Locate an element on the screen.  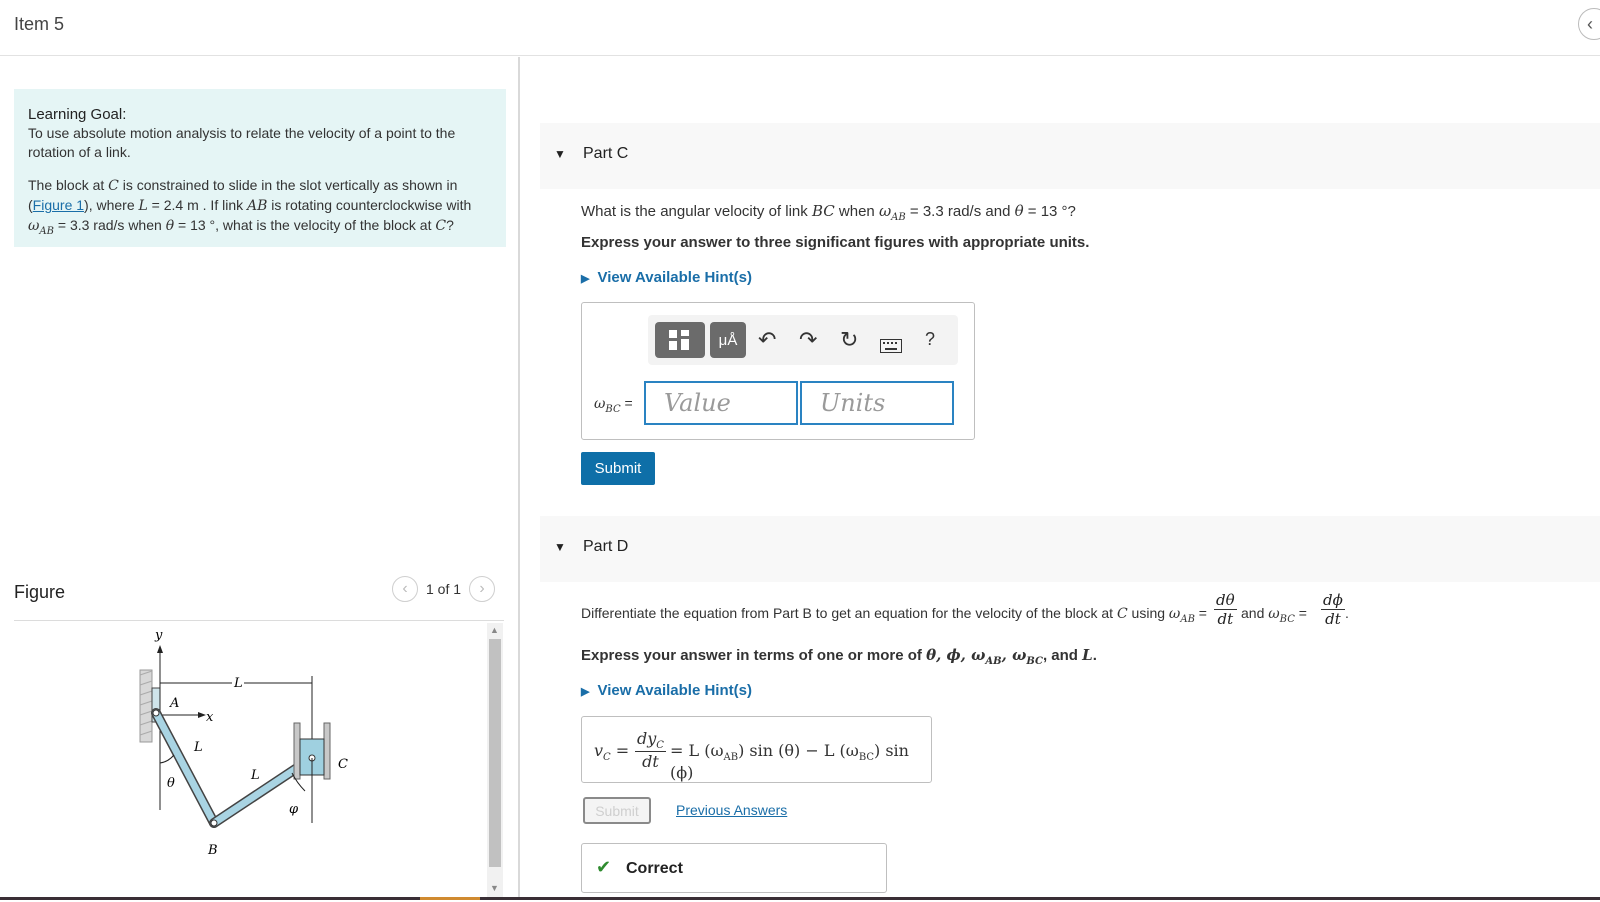
answer-lhs: vC = is located at coordinates (612, 752).